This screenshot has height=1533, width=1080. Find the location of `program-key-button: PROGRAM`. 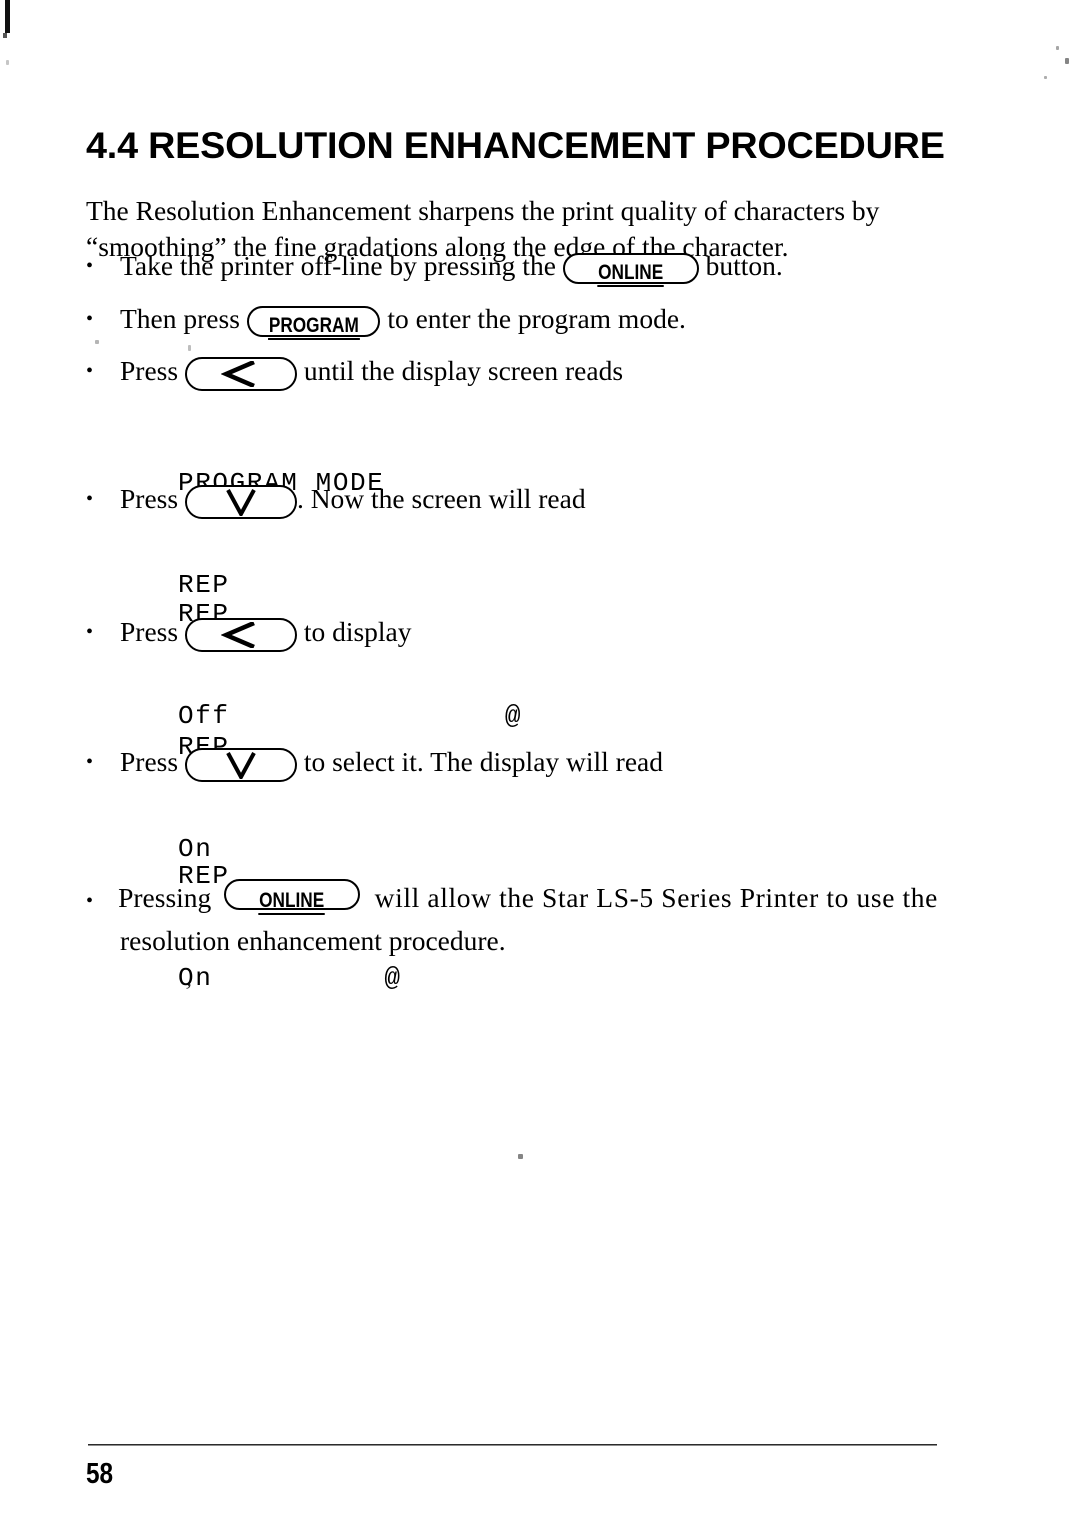

program-key-button: PROGRAM is located at coordinates (313, 323).